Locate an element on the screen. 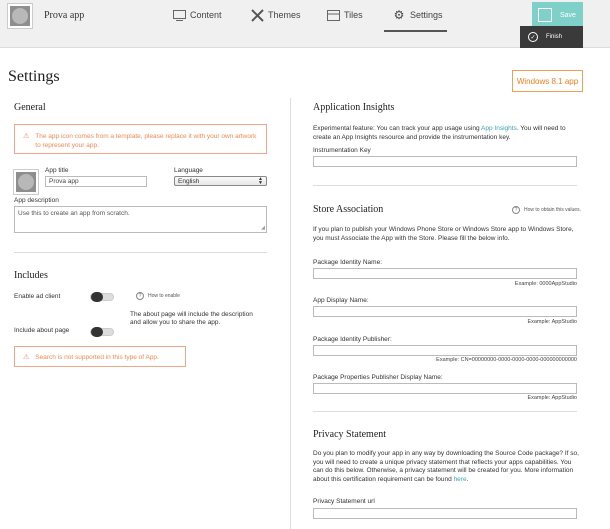 The image size is (610, 529). app-name: Prova app is located at coordinates (64, 15).